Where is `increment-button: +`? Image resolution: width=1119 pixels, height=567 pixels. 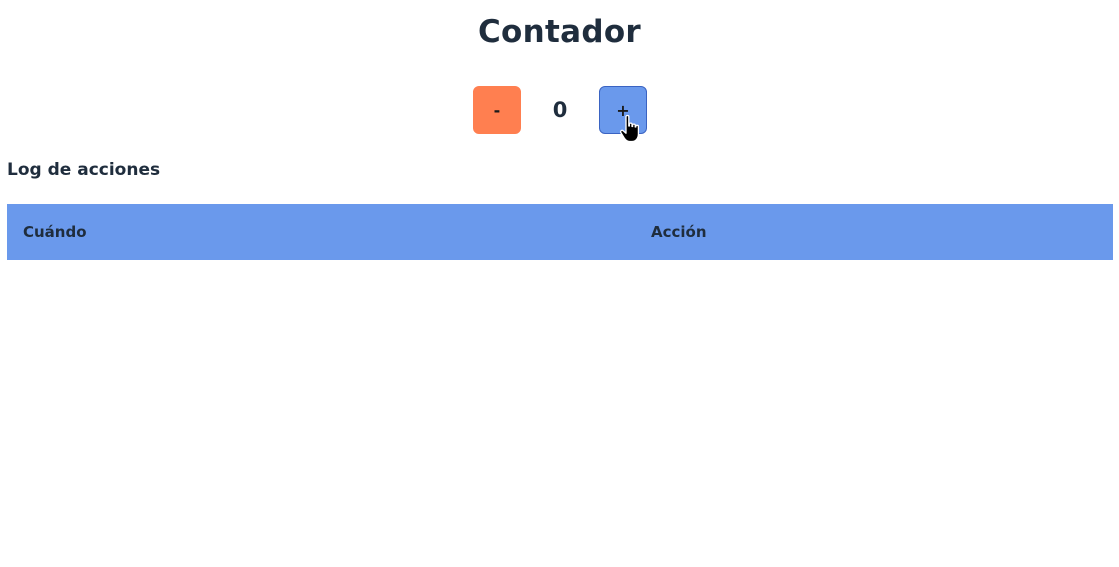 increment-button: + is located at coordinates (623, 110).